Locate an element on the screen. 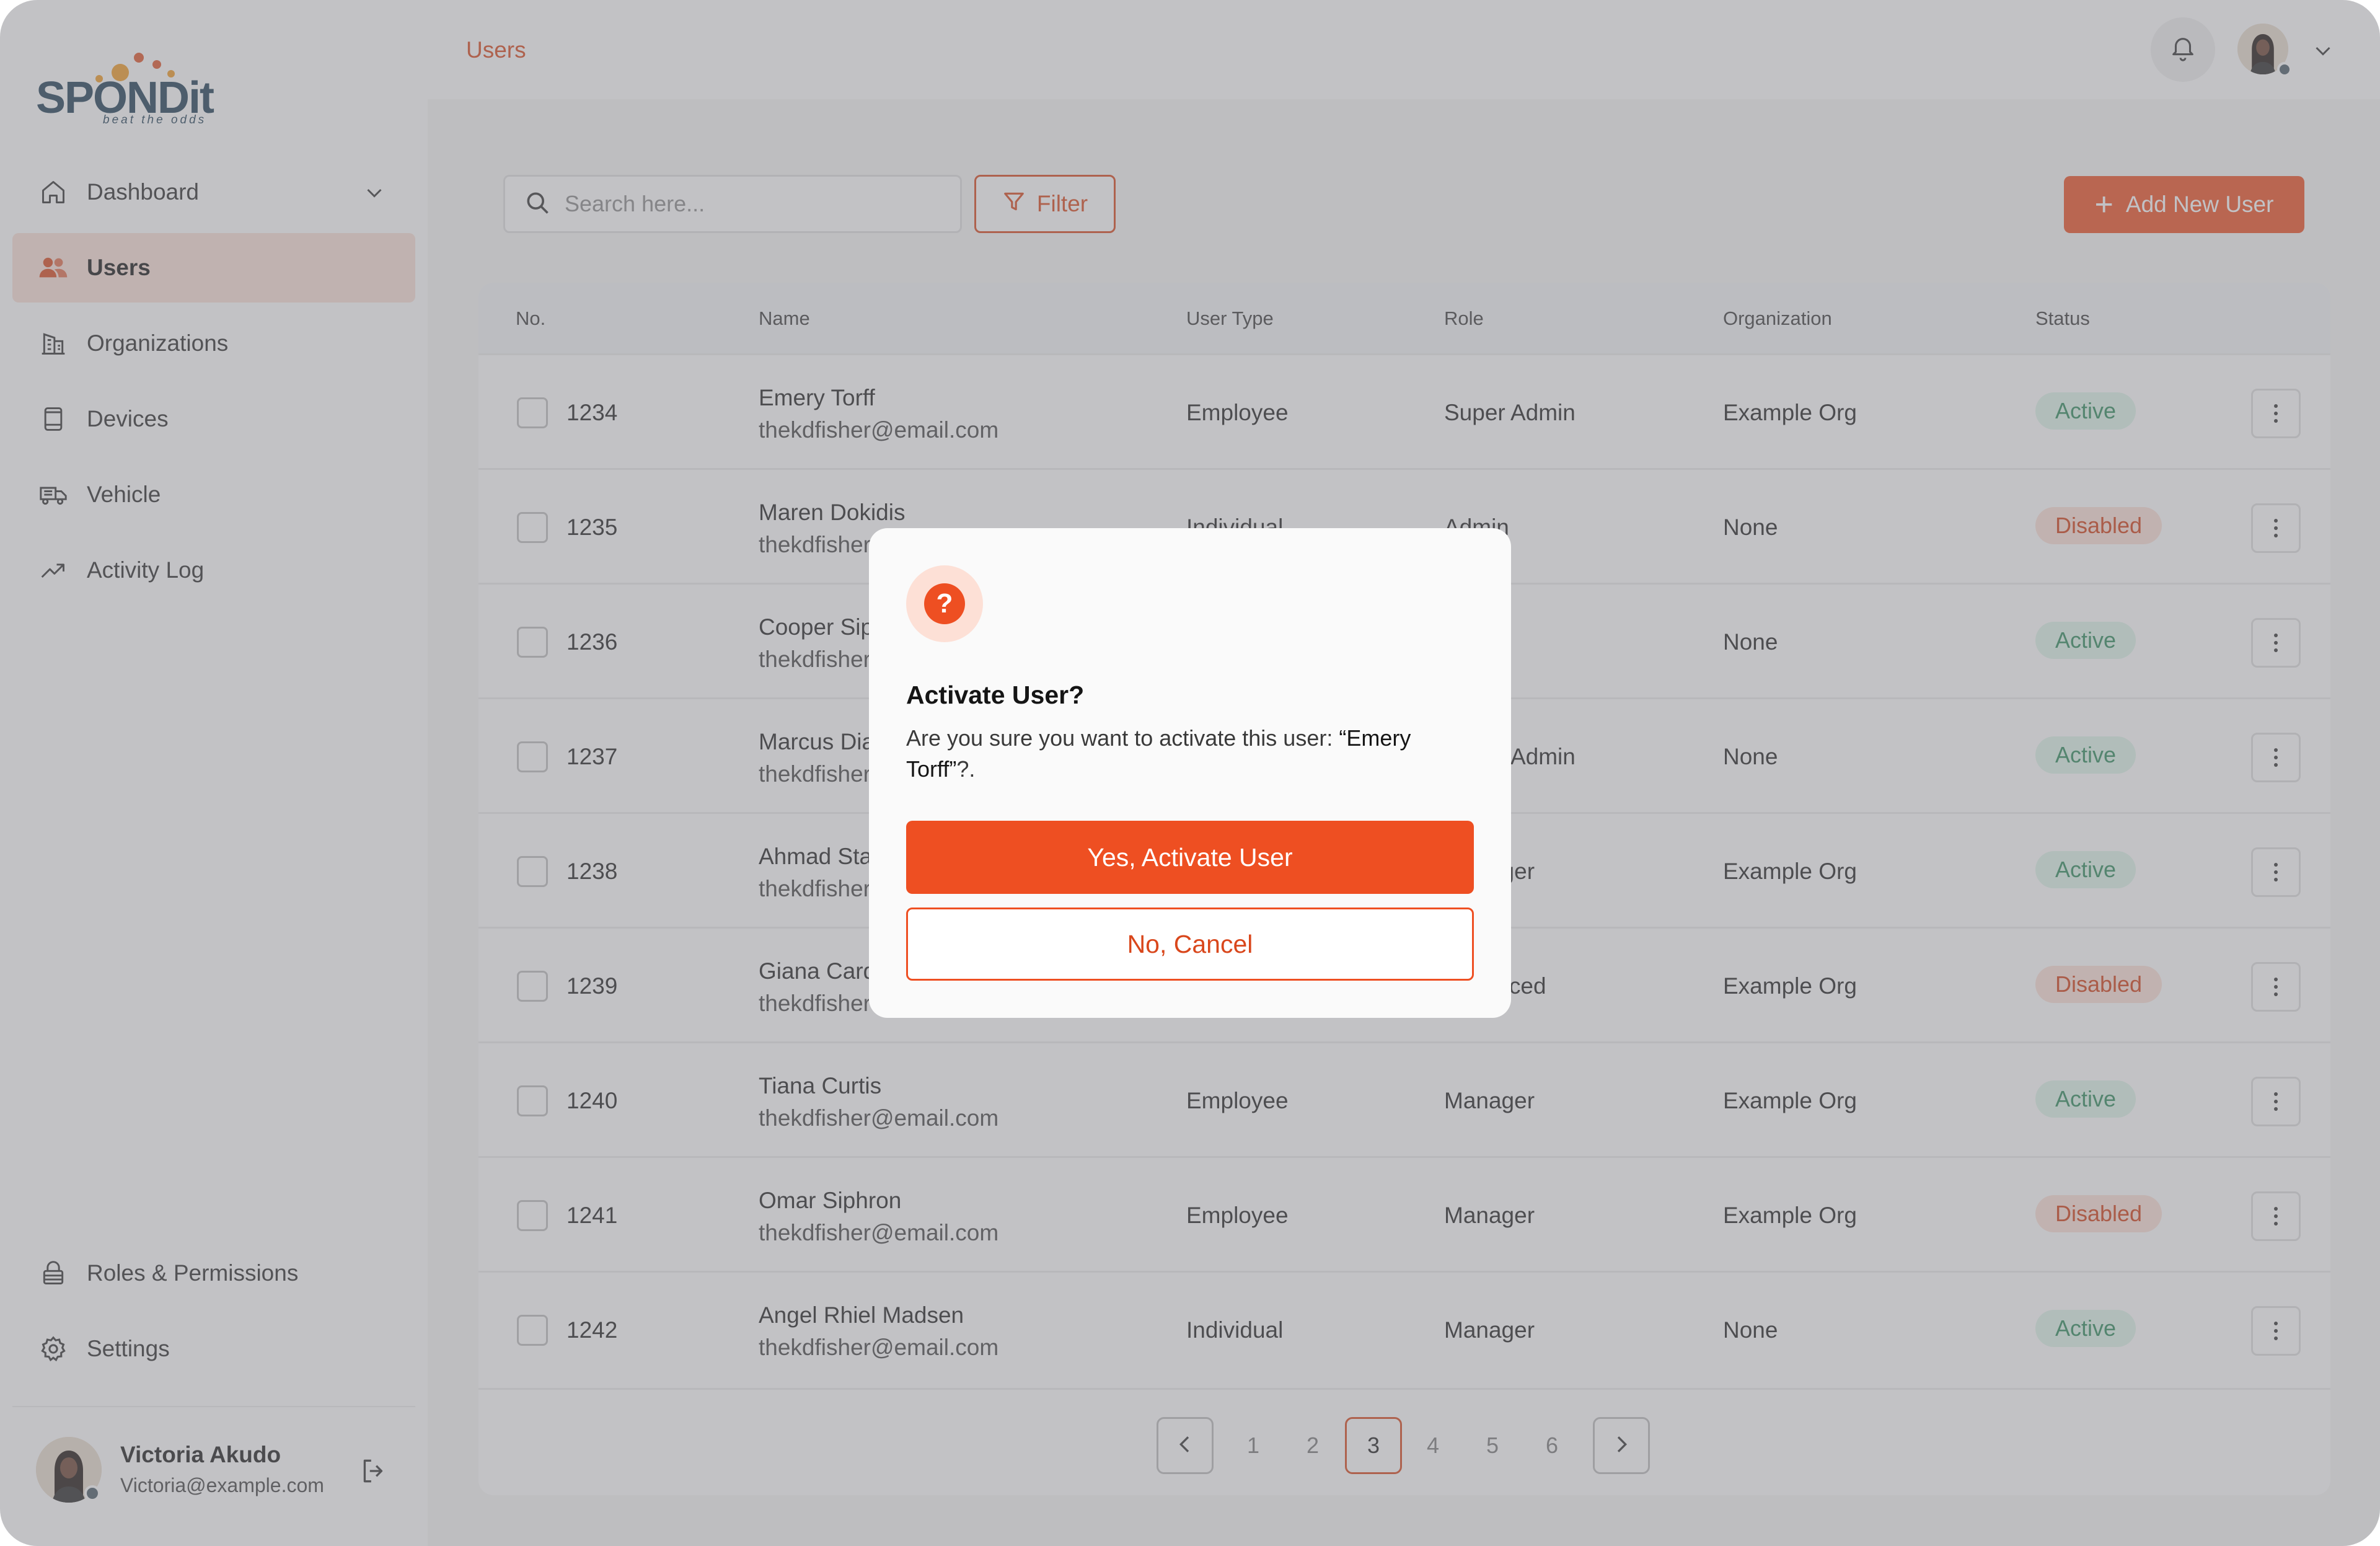  cancel-button: No, Cancel is located at coordinates (1190, 944).